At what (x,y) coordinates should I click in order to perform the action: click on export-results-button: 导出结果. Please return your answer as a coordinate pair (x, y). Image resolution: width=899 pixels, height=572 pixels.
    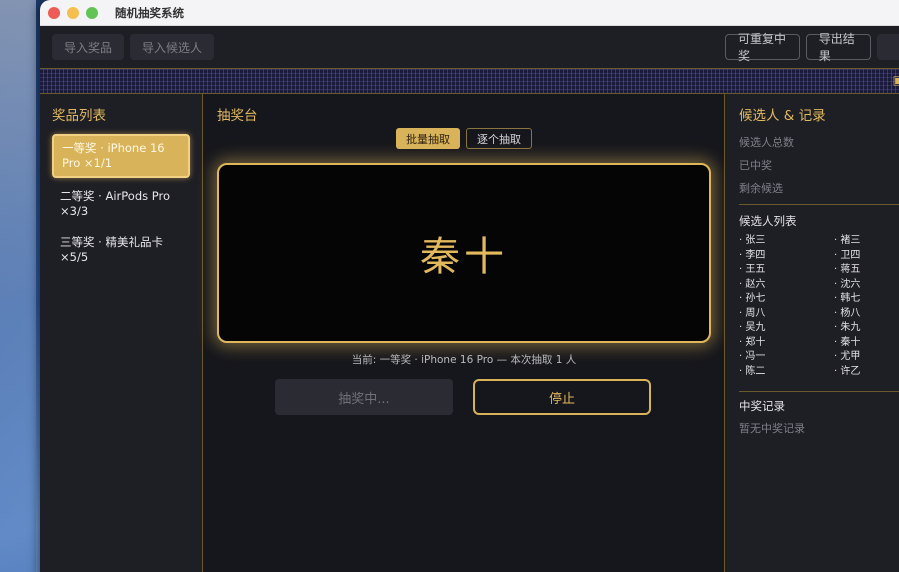
    Looking at the image, I should click on (838, 47).